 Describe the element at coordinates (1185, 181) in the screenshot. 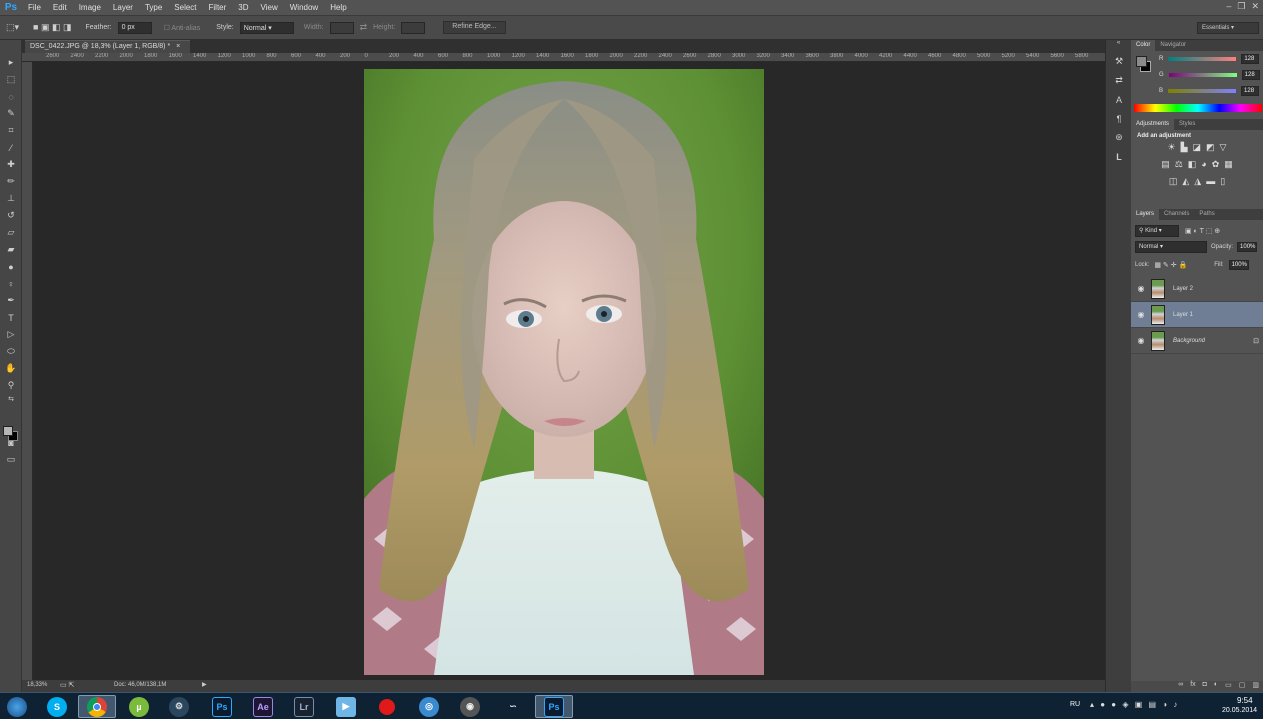

I see `posterize-icon: ◭` at that location.